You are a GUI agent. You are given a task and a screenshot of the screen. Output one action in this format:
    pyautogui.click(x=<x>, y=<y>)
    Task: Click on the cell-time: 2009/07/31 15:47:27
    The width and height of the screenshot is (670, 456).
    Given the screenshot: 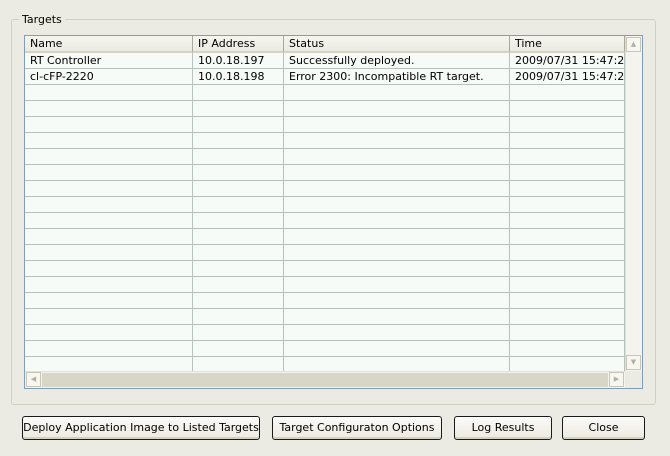 What is the action you would take?
    pyautogui.click(x=567, y=76)
    